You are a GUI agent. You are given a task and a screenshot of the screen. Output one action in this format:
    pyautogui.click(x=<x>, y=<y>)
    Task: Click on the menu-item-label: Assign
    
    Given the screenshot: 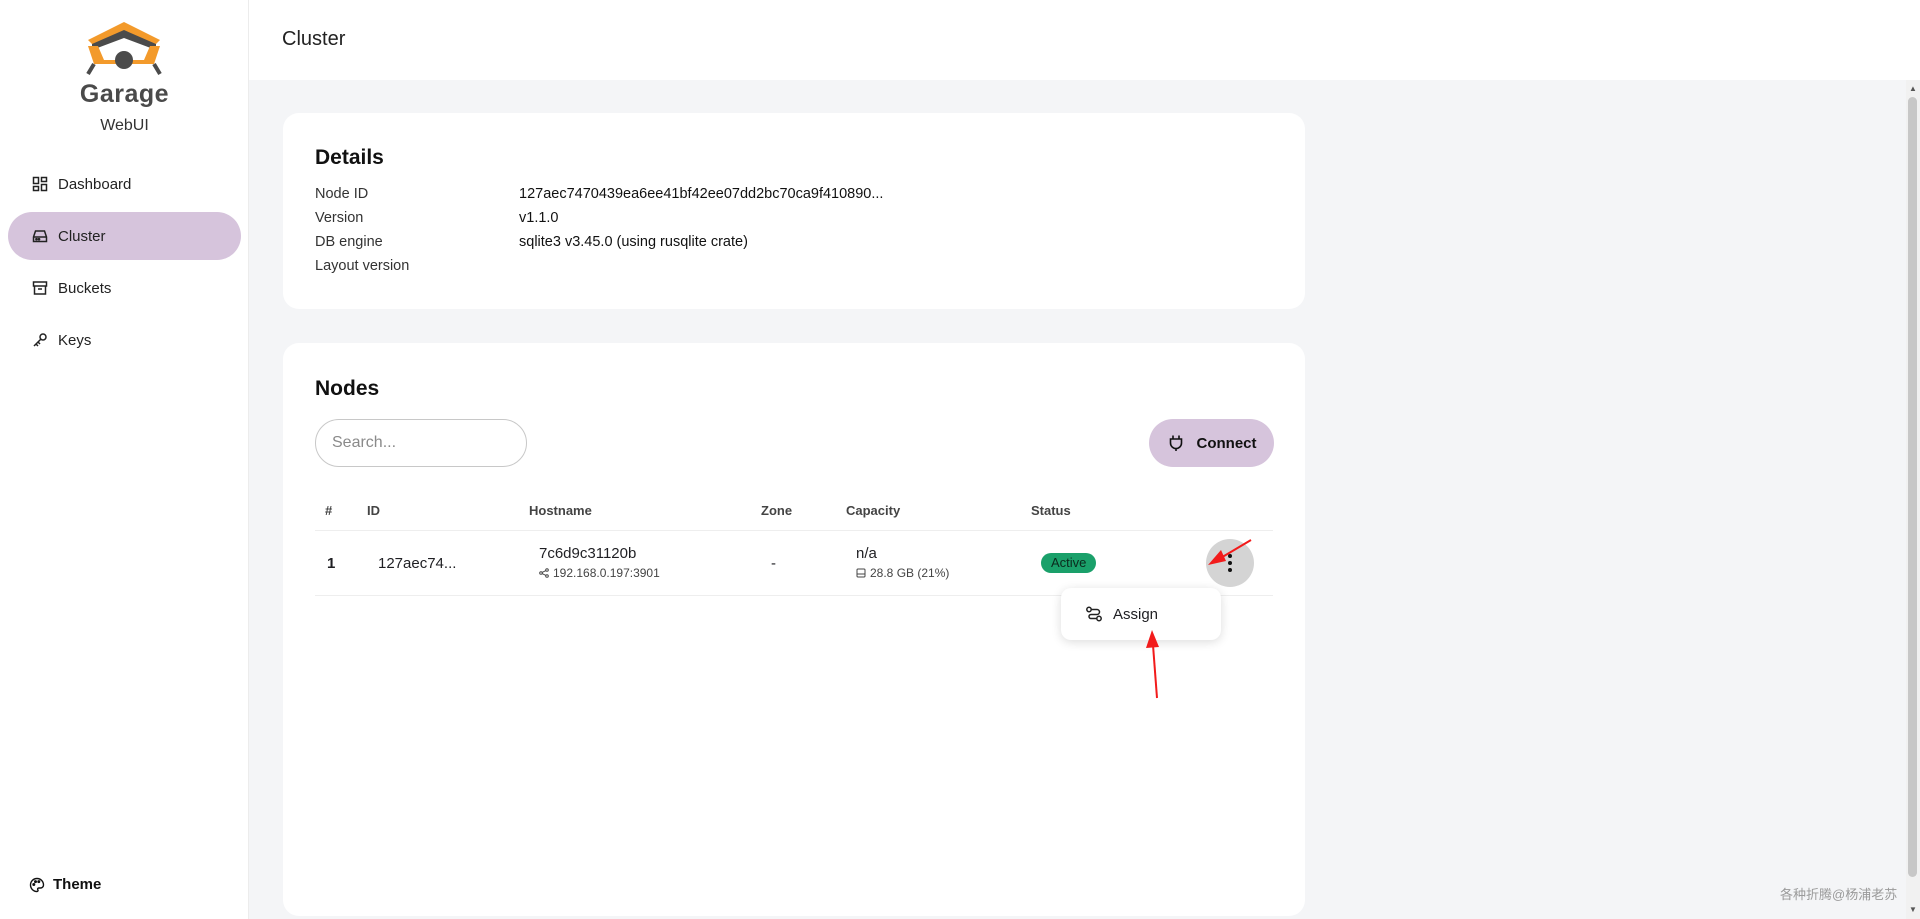 What is the action you would take?
    pyautogui.click(x=1136, y=614)
    